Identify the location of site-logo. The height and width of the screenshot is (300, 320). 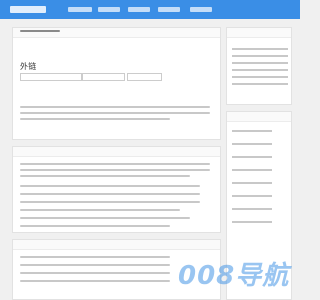
(28, 9).